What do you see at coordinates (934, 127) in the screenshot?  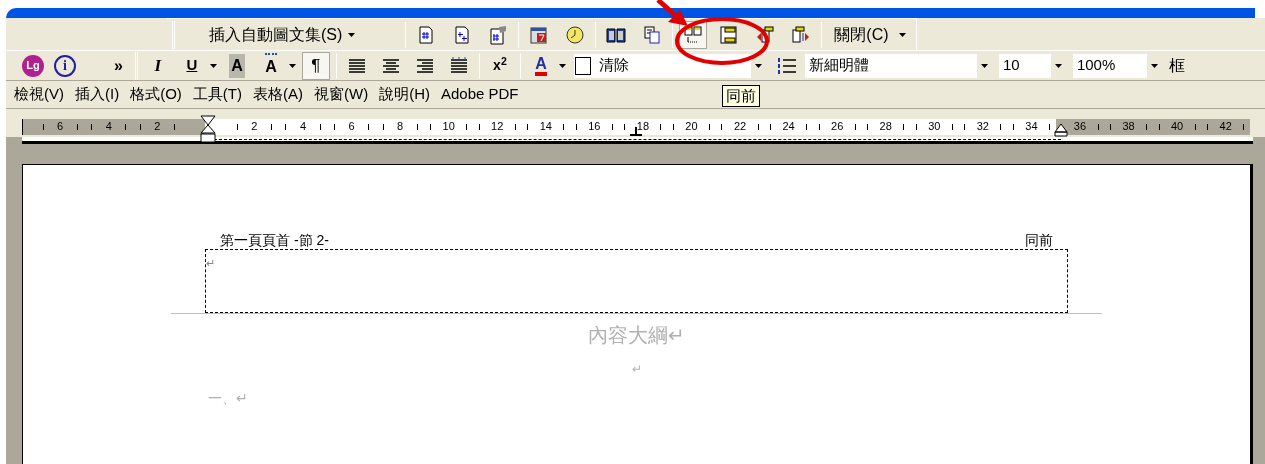 I see `ruler-number: 30` at bounding box center [934, 127].